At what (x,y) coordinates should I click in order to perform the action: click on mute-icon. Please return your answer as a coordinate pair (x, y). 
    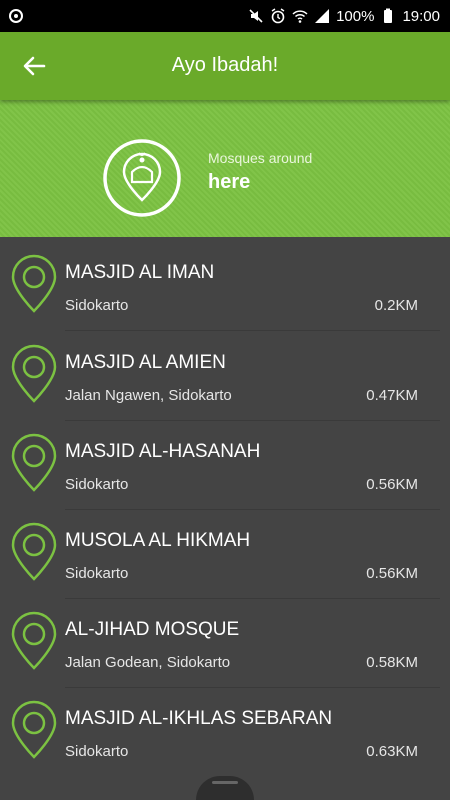
    Looking at the image, I should click on (256, 16).